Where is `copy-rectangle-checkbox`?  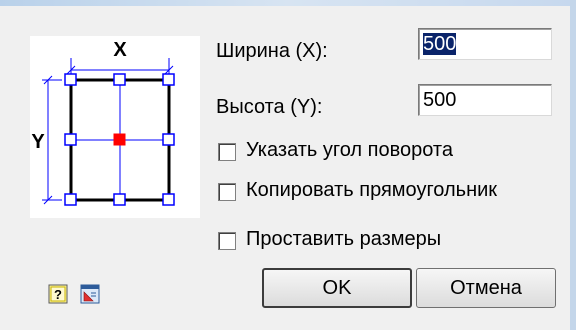 copy-rectangle-checkbox is located at coordinates (227, 192).